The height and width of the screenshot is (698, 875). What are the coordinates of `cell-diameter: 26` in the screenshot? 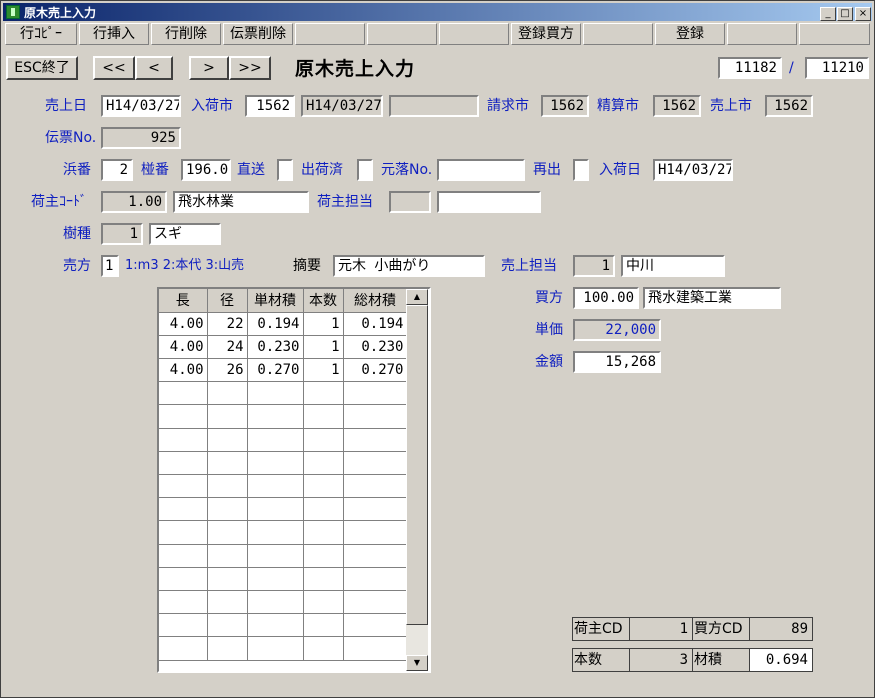 It's located at (227, 370).